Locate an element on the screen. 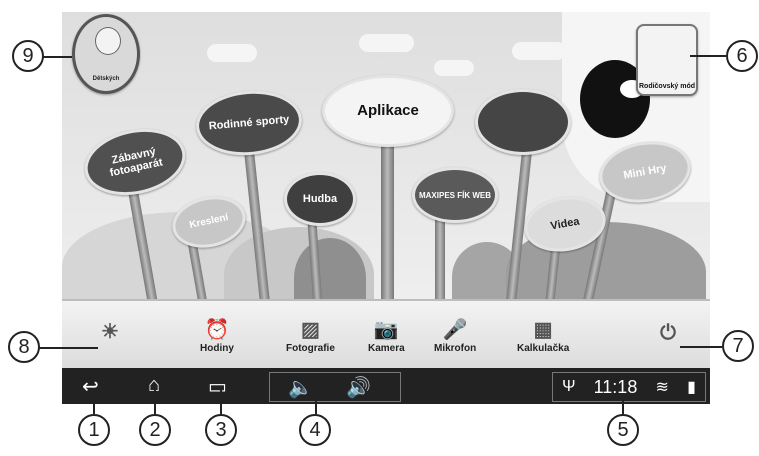  clock-time: 11:18 is located at coordinates (615, 386).